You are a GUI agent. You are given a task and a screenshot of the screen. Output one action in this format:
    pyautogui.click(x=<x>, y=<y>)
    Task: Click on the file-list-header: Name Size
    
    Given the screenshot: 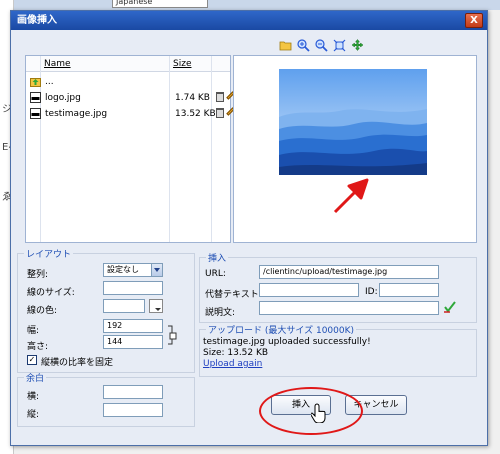 What is the action you would take?
    pyautogui.click(x=128, y=64)
    